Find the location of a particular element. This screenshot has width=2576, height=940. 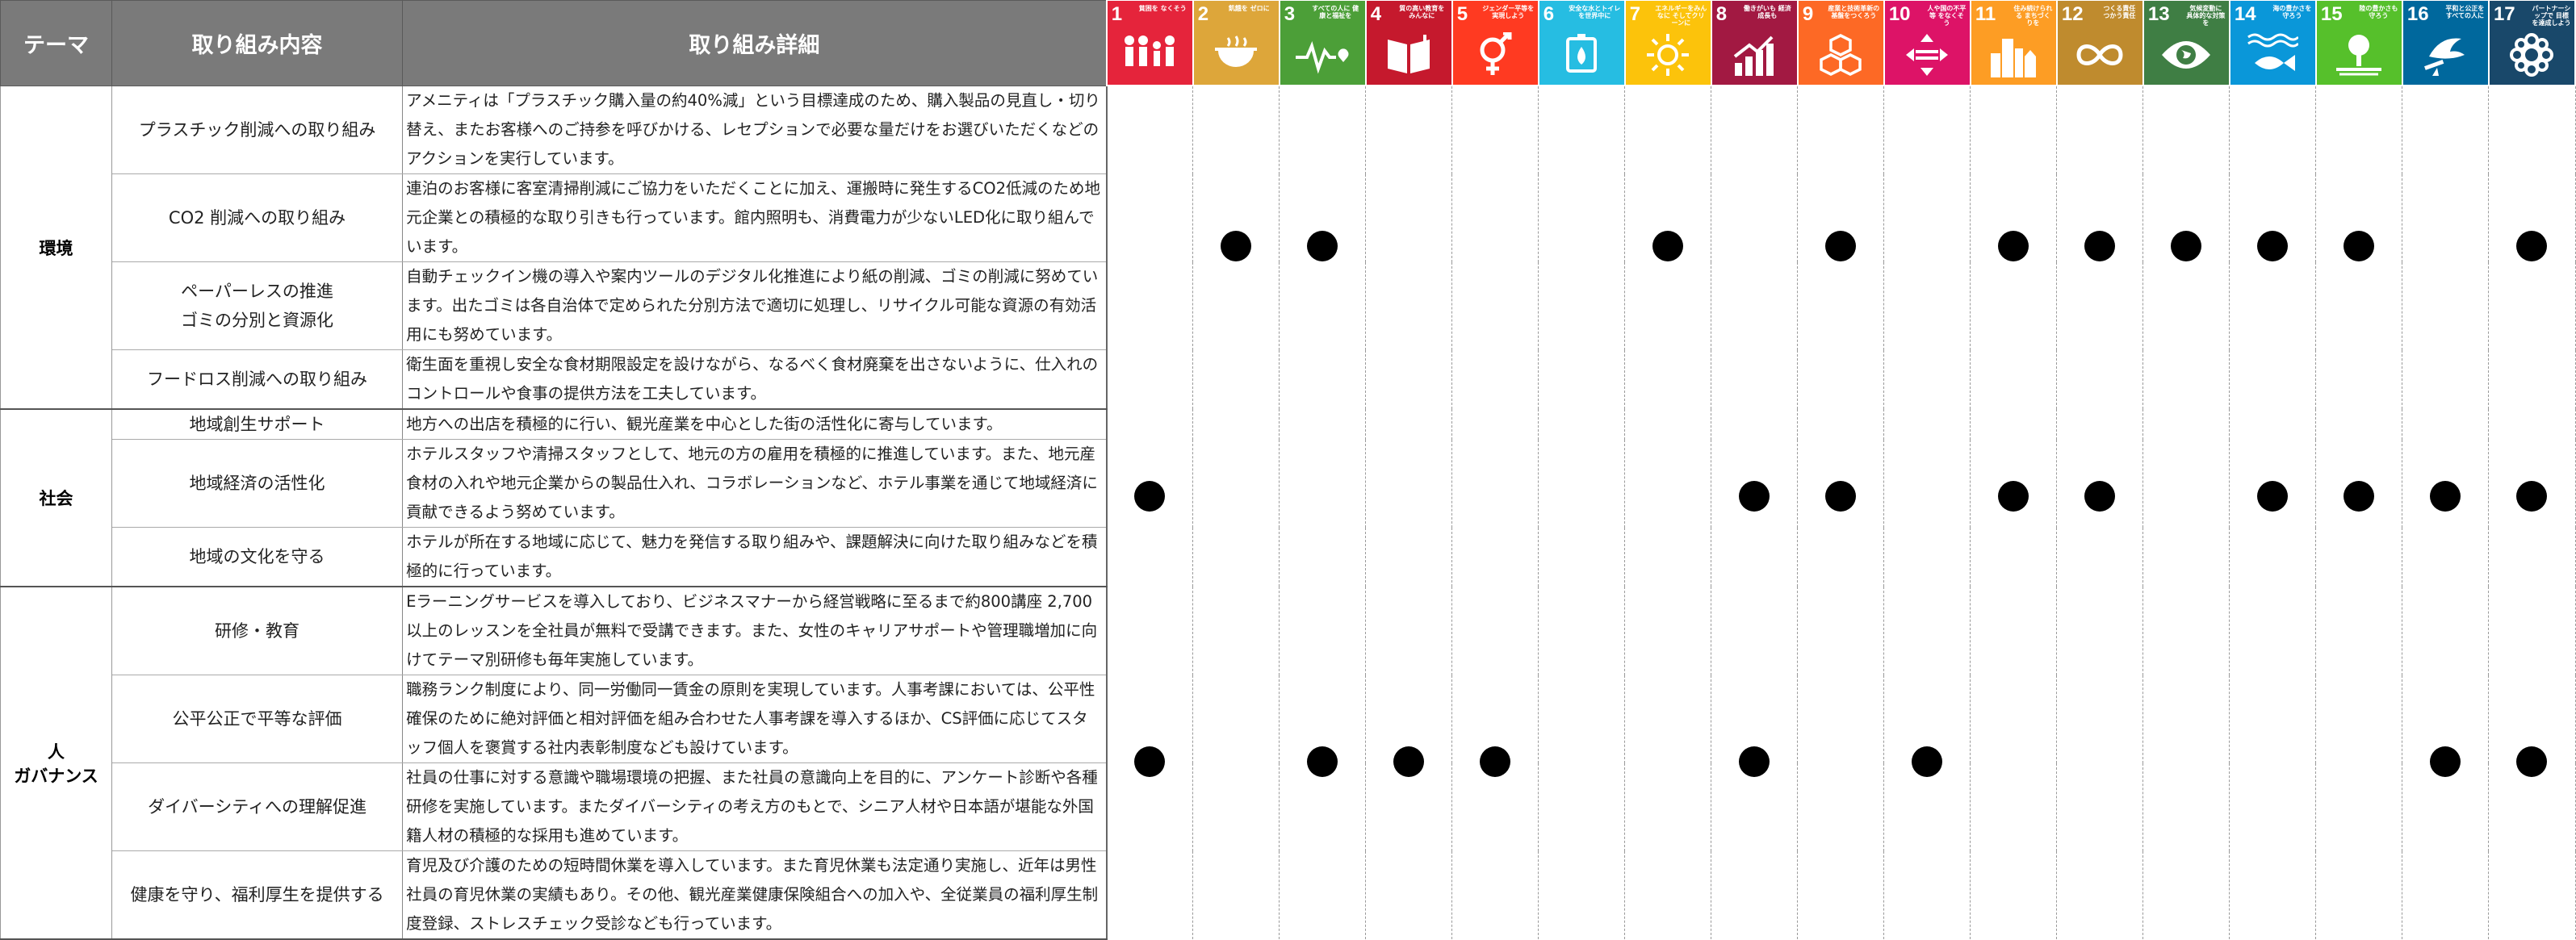

sdg-tile: 16 平和と公正を すべての人に is located at coordinates (2445, 42).